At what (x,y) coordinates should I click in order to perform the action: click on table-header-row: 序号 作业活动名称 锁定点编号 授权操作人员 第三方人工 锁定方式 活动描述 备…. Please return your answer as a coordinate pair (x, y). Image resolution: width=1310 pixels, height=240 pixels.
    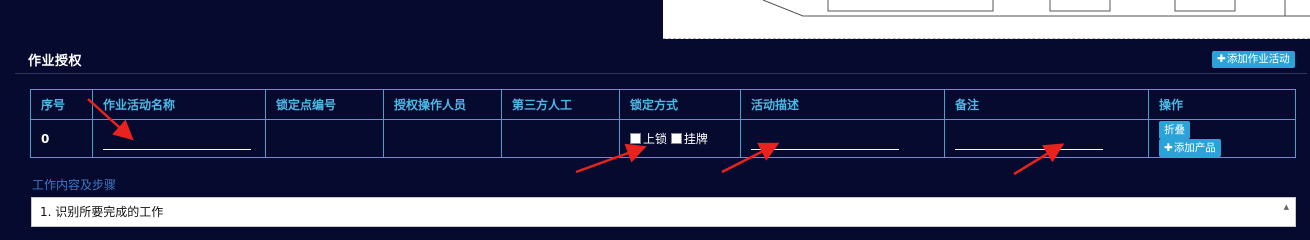
    Looking at the image, I should click on (663, 104).